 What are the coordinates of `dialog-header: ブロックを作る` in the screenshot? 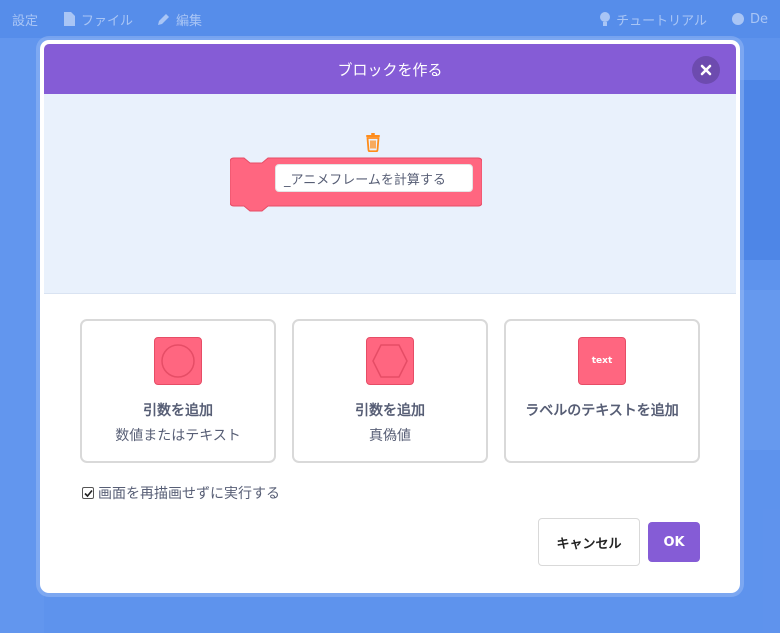 It's located at (390, 69).